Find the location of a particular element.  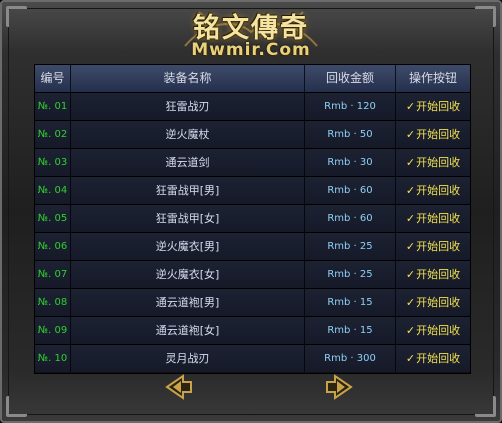

table-row: №. 07 逆火魔衣[女] Rmb · 25 ✓开始回收 is located at coordinates (252, 274).